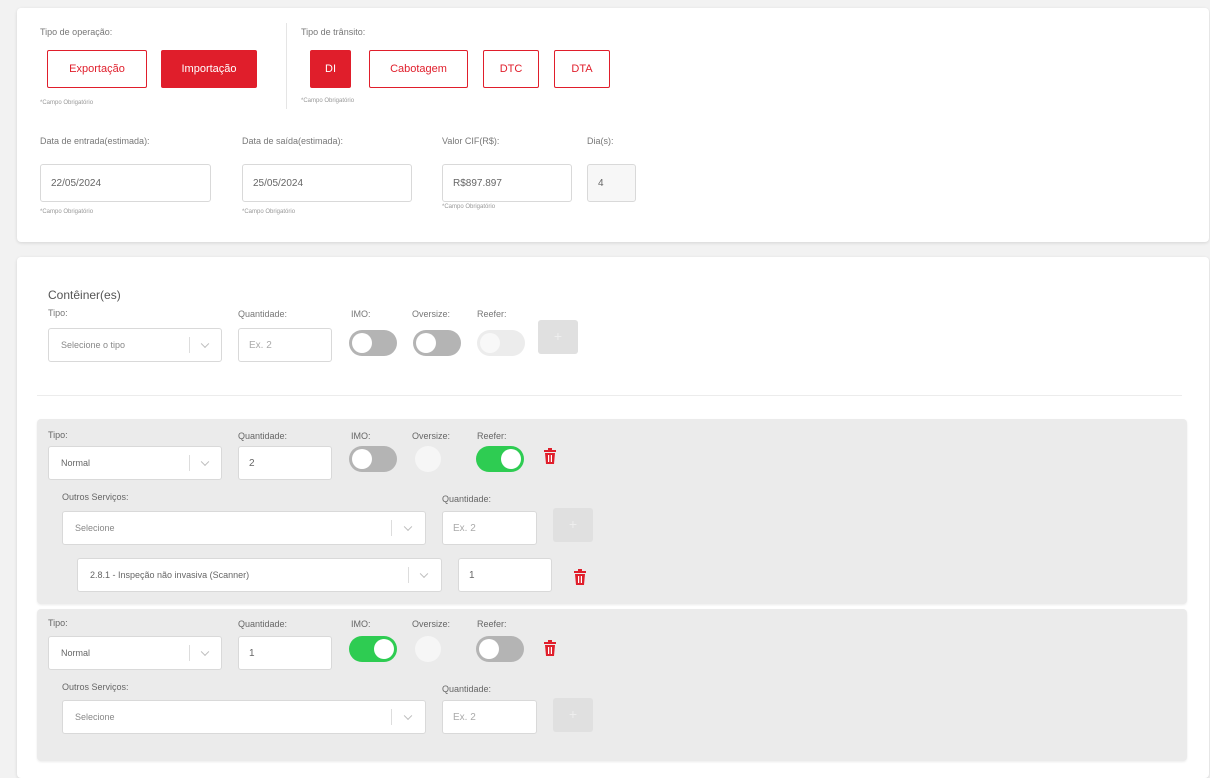  What do you see at coordinates (471, 141) in the screenshot?
I see `valor-label: Valor CIF(R$):` at bounding box center [471, 141].